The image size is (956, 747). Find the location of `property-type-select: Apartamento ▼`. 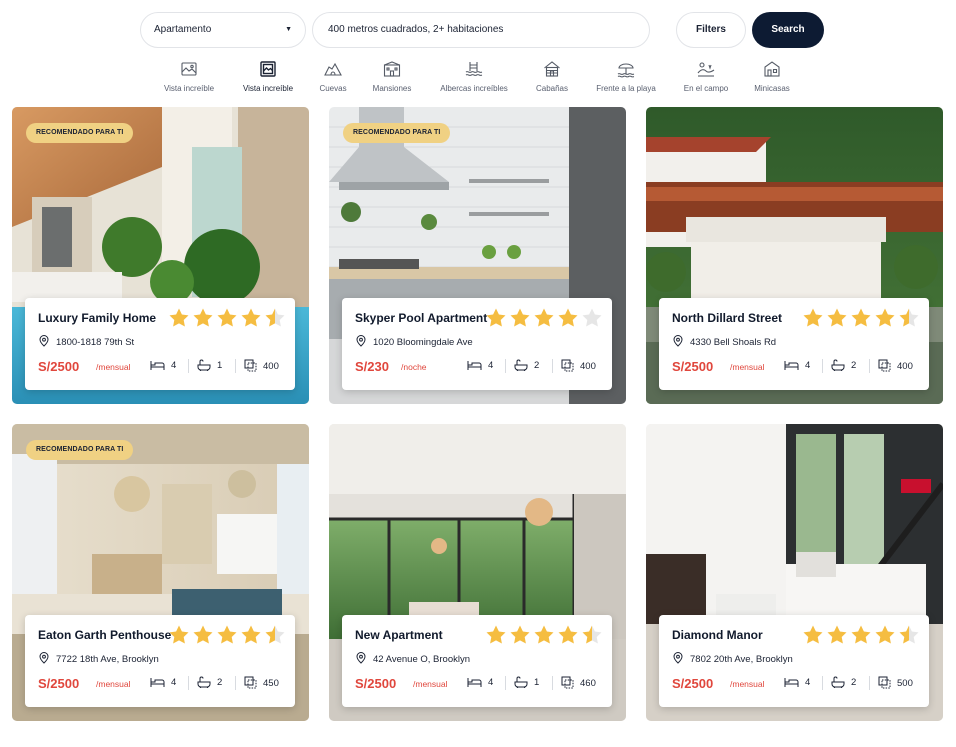

property-type-select: Apartamento ▼ is located at coordinates (223, 30).